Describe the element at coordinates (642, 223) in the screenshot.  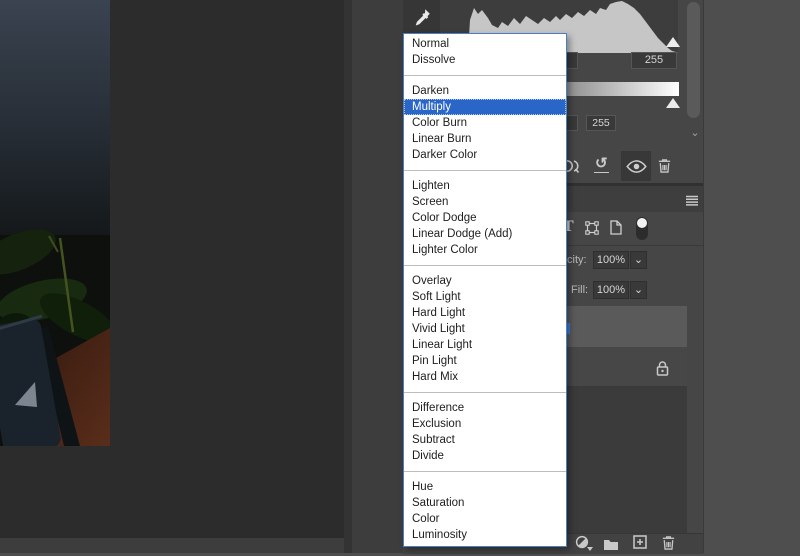
I see `toggle-knob-icon` at that location.